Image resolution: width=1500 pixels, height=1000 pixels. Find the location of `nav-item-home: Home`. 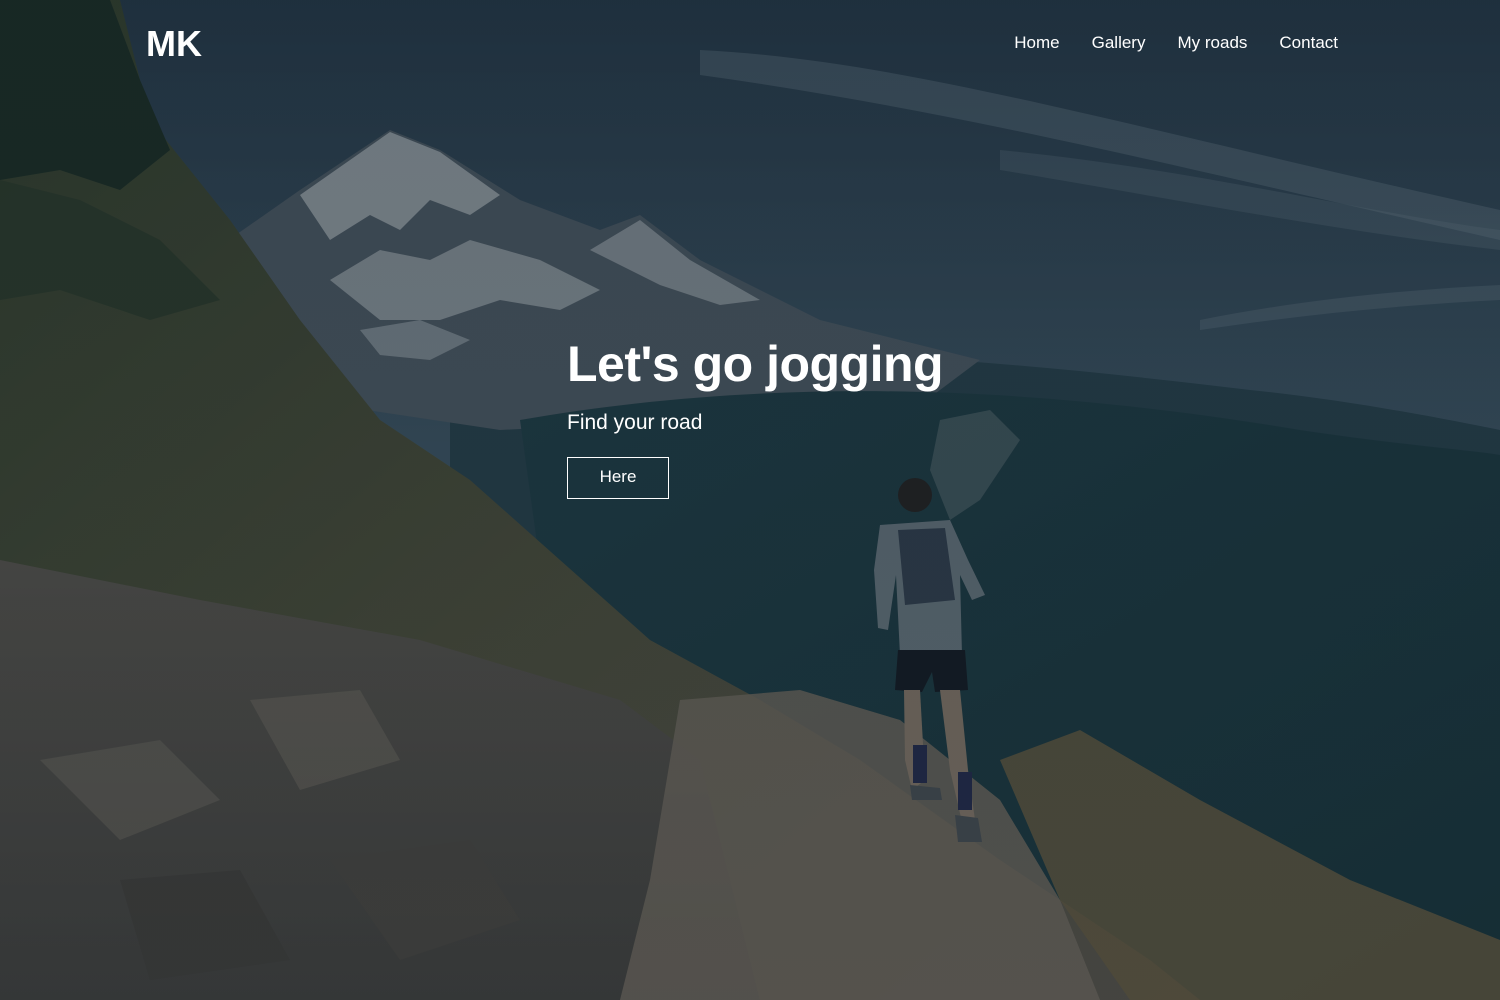

nav-item-home: Home is located at coordinates (1036, 43).